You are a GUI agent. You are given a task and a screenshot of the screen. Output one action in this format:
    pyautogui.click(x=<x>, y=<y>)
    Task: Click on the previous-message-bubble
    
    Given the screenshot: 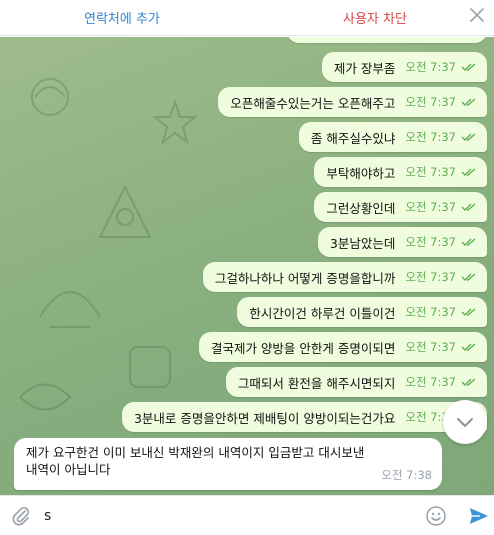 What is the action you would take?
    pyautogui.click(x=387, y=40)
    